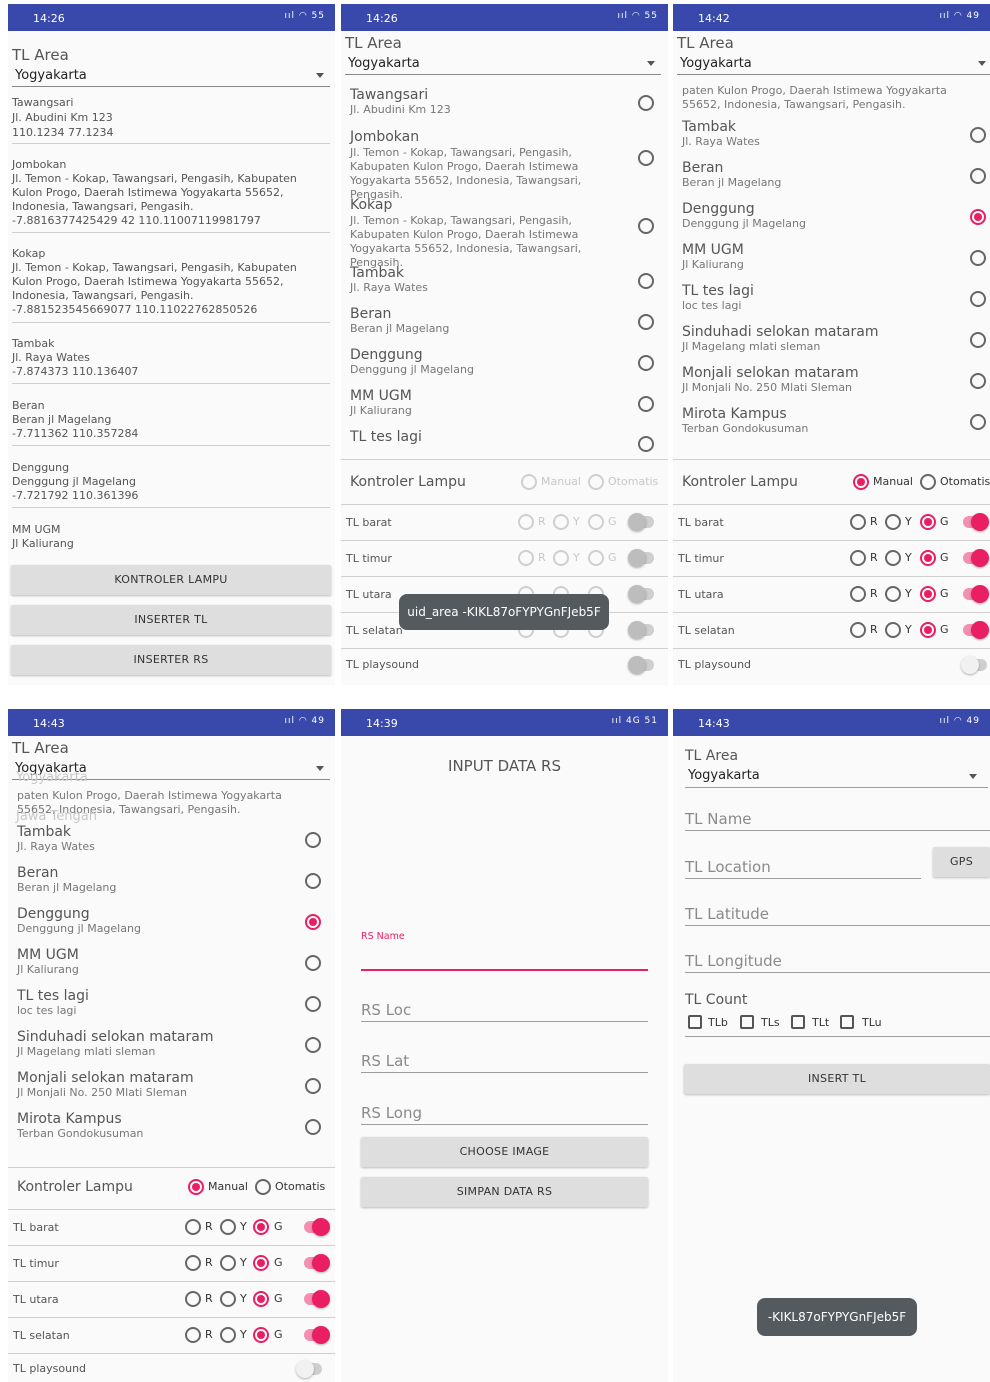 This screenshot has width=990, height=1382. What do you see at coordinates (504, 957) in the screenshot?
I see `rs-name-input` at bounding box center [504, 957].